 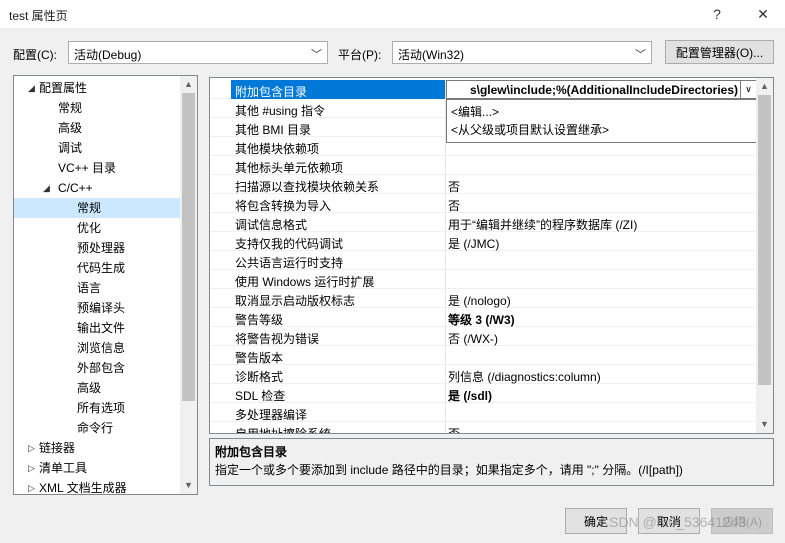 I want to click on tree-item-label: 命令行, so click(x=95, y=428).